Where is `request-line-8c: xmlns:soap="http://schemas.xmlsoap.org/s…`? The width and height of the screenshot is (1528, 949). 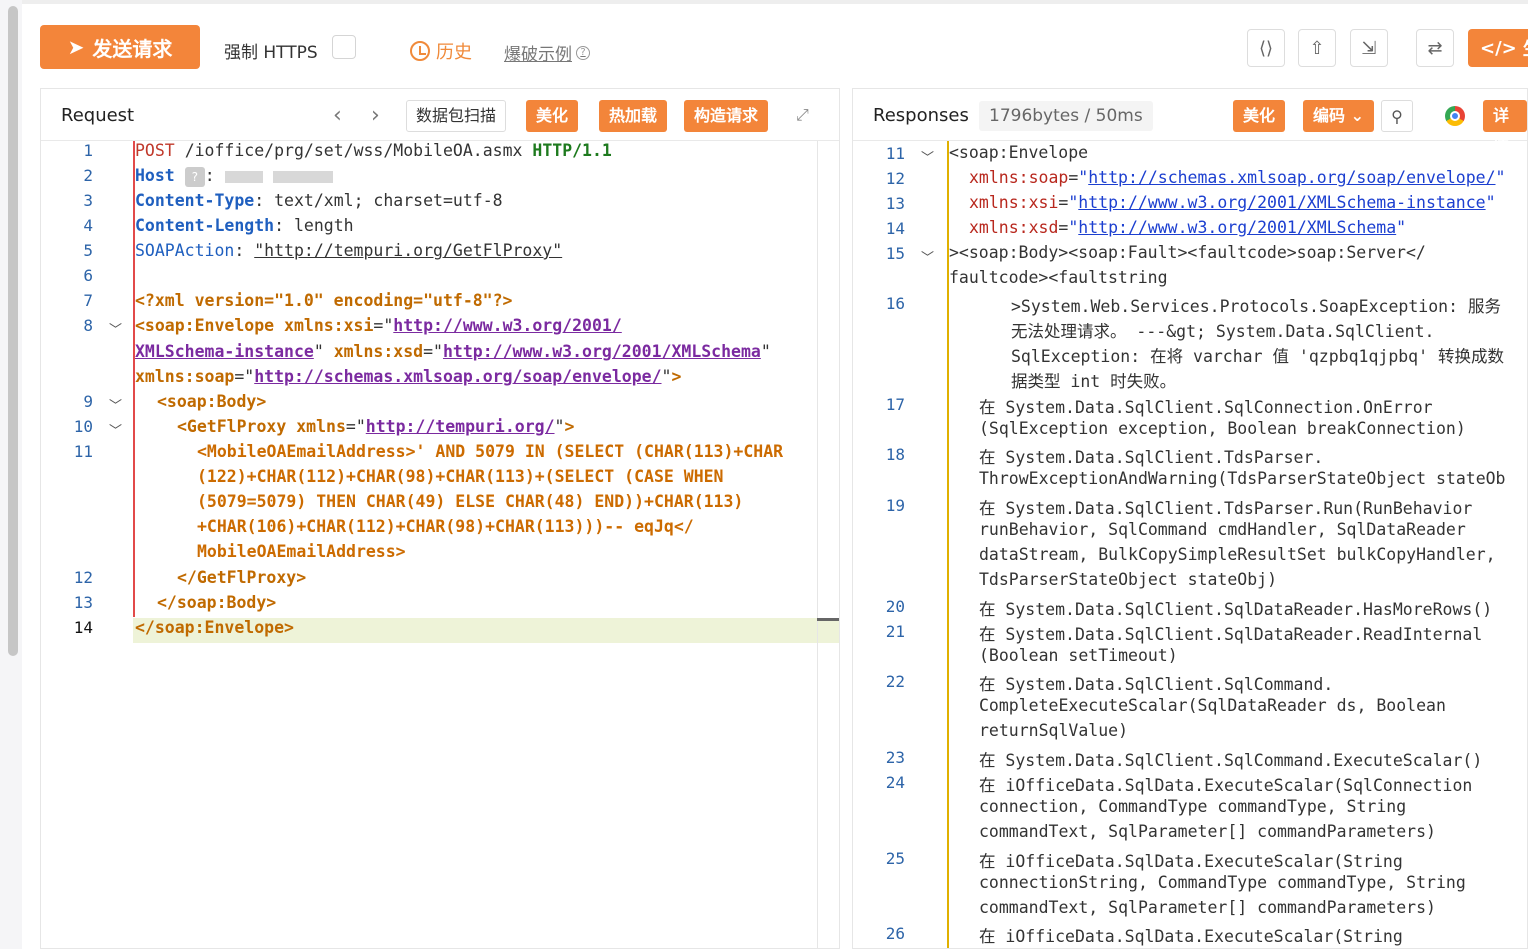
request-line-8c: xmlns:soap="http://schemas.xmlsoap.org/s… is located at coordinates (408, 376).